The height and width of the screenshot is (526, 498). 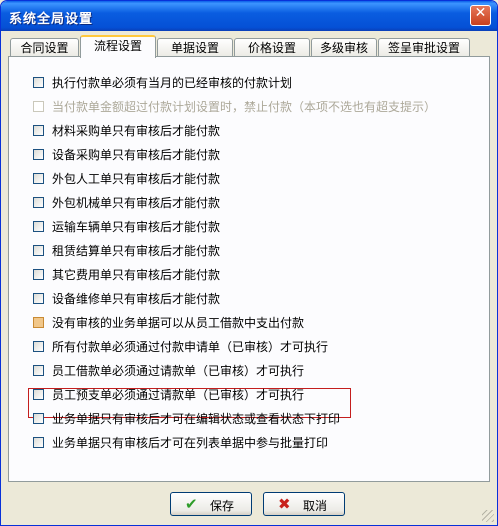 What do you see at coordinates (196, 419) in the screenshot?
I see `option-label: 业务单据只有审核后才可在编辑状态或查看状态下打印` at bounding box center [196, 419].